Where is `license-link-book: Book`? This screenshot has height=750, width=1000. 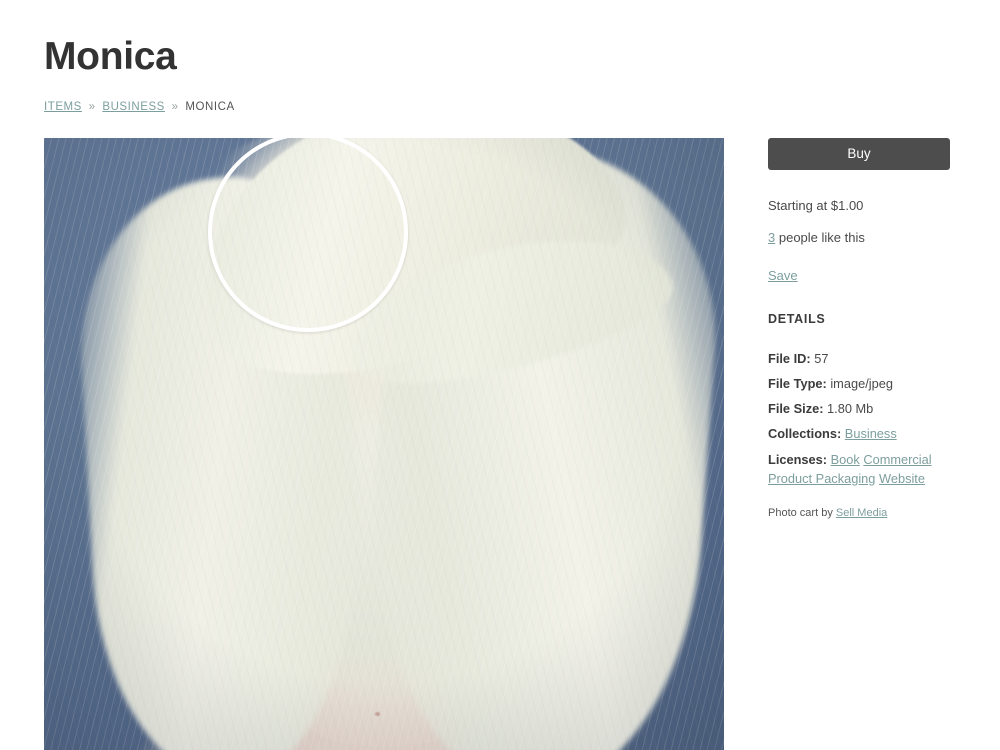 license-link-book: Book is located at coordinates (845, 459).